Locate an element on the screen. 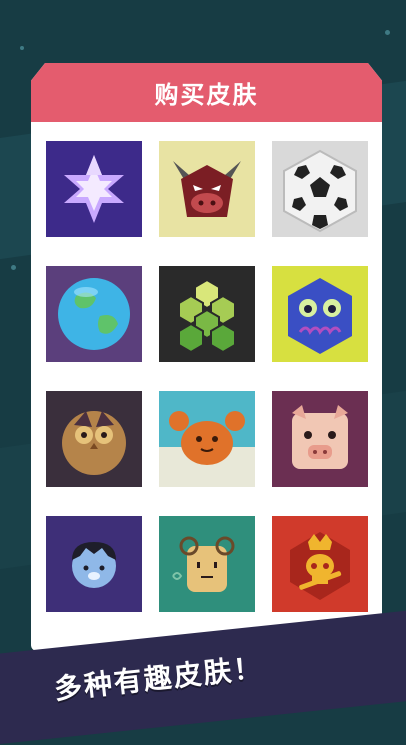 This screenshot has height=745, width=406. skin-pig is located at coordinates (320, 439).